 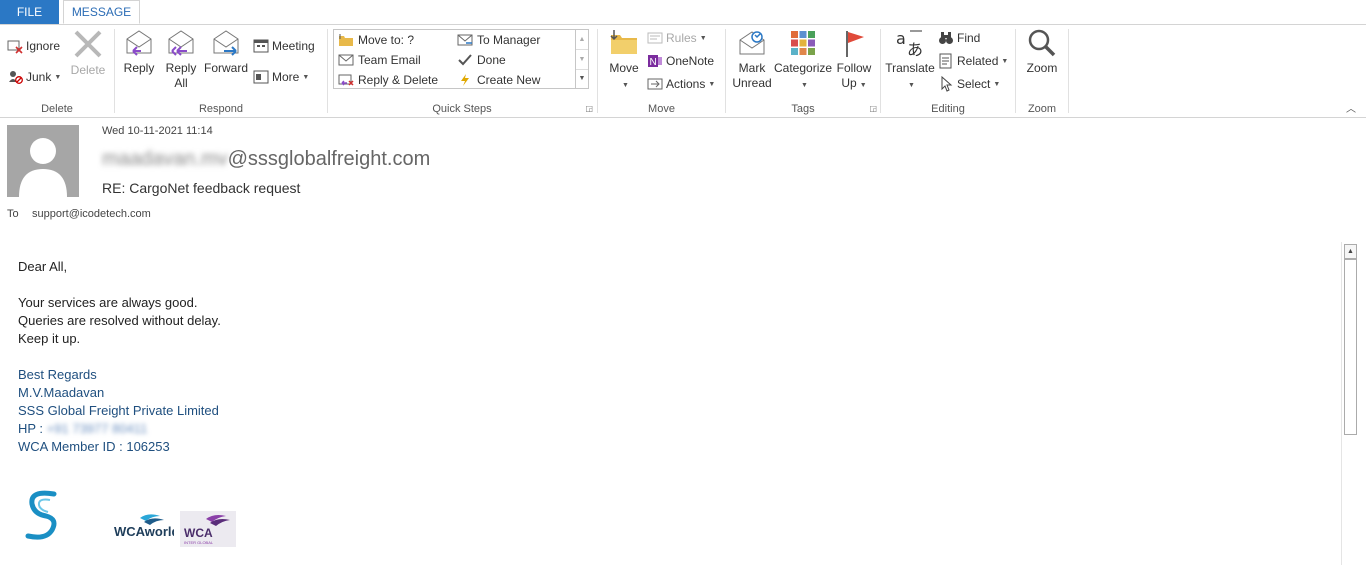 I want to click on lightning-icon, so click(x=465, y=80).